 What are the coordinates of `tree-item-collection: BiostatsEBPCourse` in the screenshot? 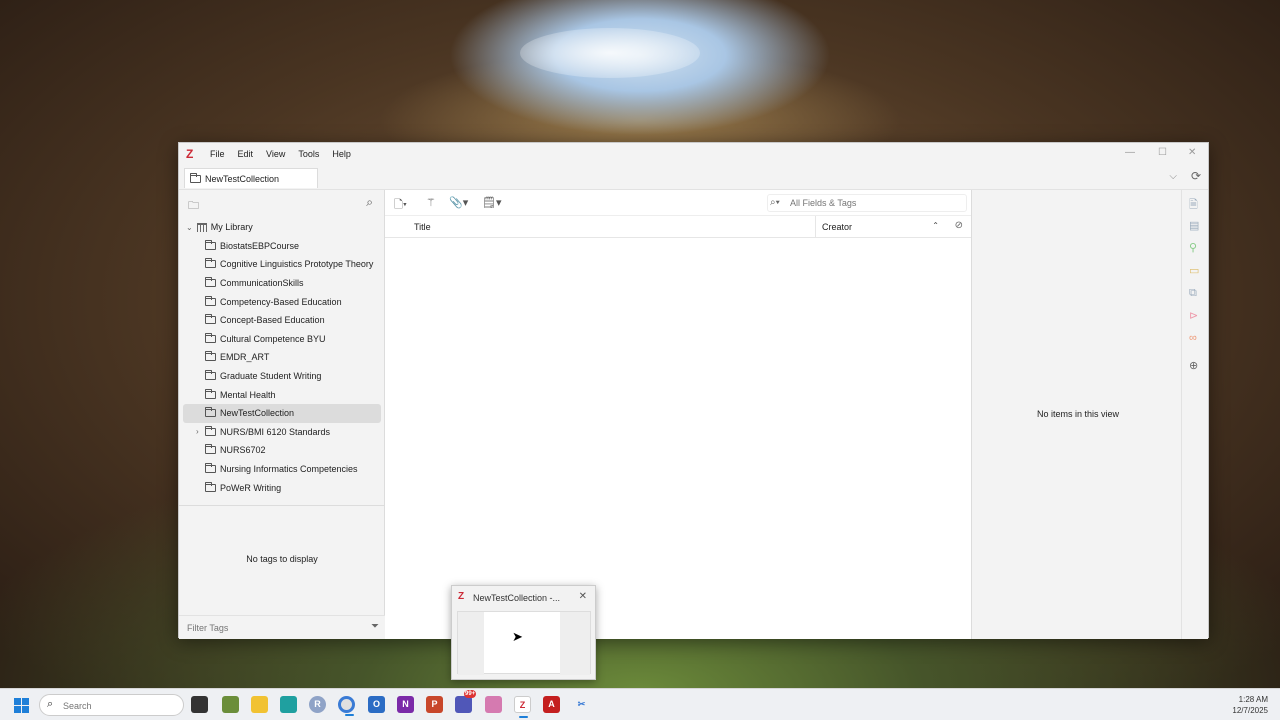 It's located at (282, 246).